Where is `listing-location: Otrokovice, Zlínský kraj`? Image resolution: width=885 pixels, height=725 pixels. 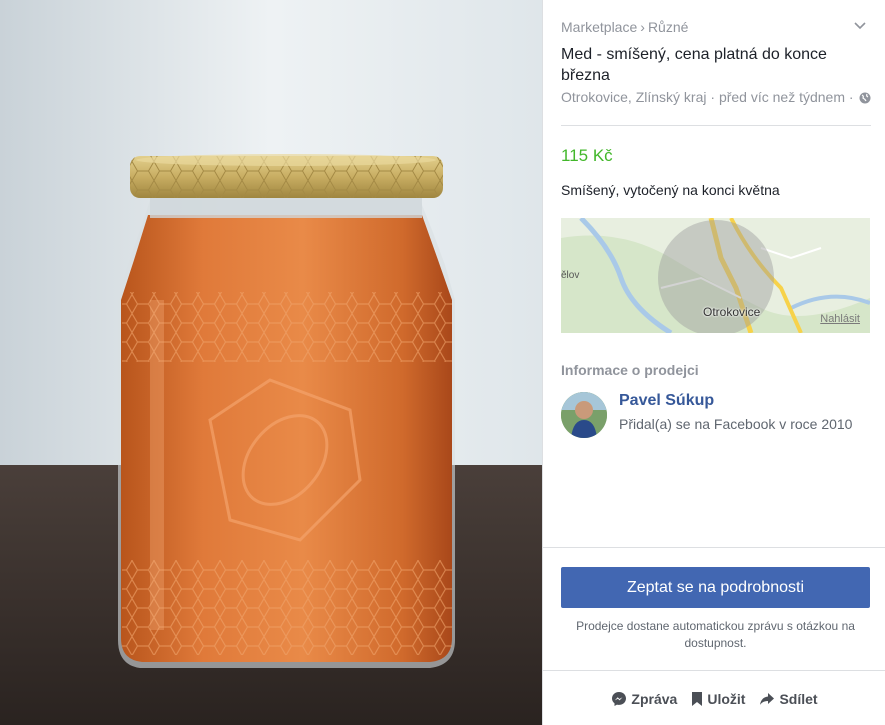
listing-location: Otrokovice, Zlínský kraj is located at coordinates (633, 97).